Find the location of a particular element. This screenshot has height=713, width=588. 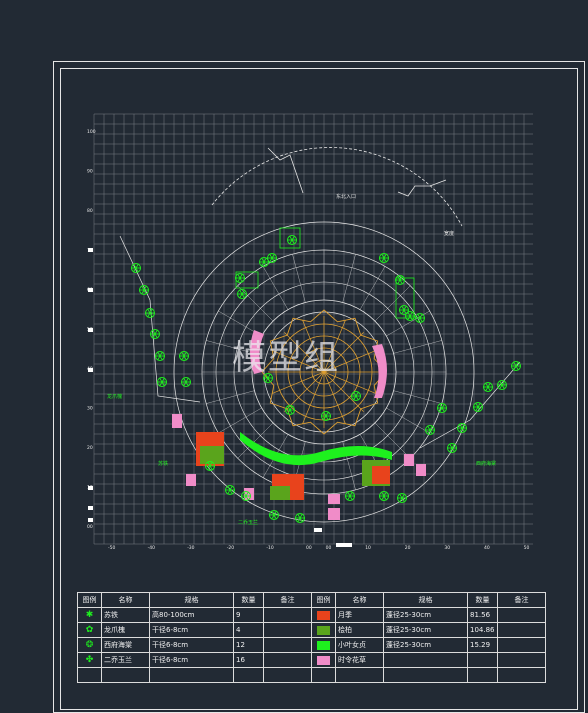

privet-swatch is located at coordinates (323, 645).